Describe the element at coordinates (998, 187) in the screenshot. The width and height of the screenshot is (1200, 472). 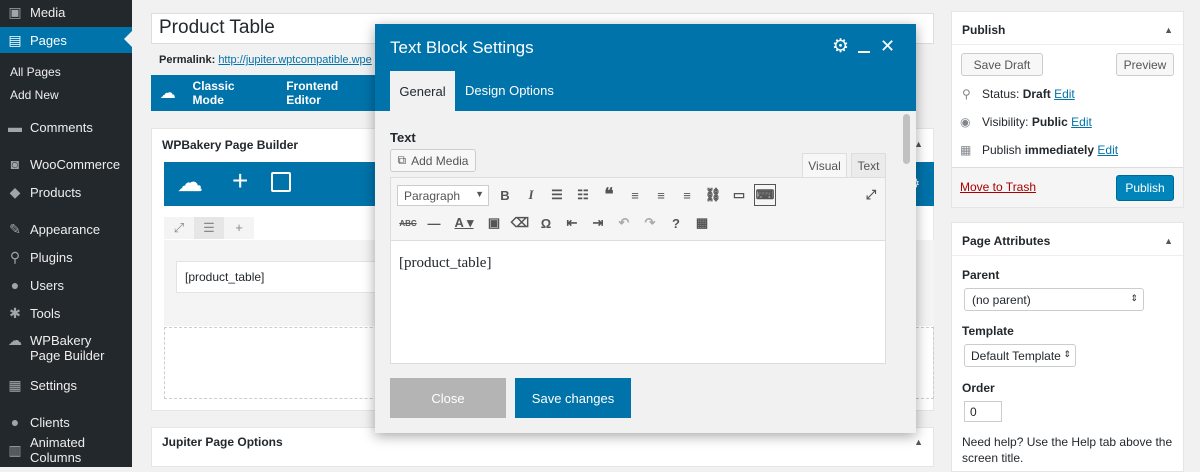
I see `move-to-trash-link: Move to Trash` at that location.